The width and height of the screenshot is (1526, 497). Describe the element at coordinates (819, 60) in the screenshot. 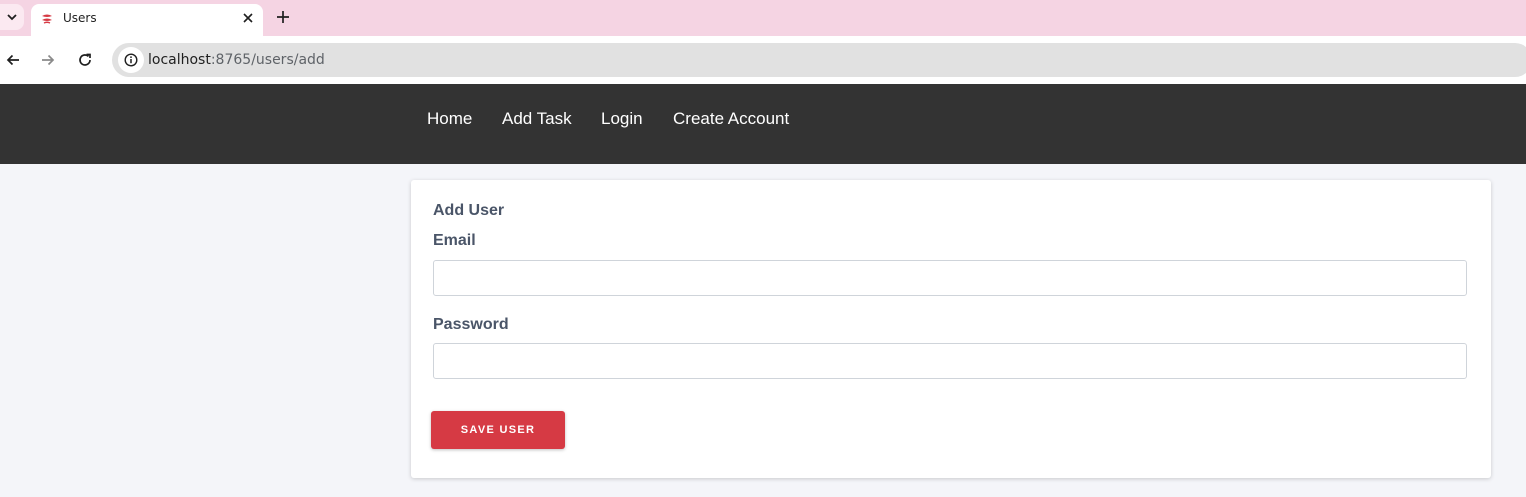

I see `address-bar: localhost:8765/users/add` at that location.